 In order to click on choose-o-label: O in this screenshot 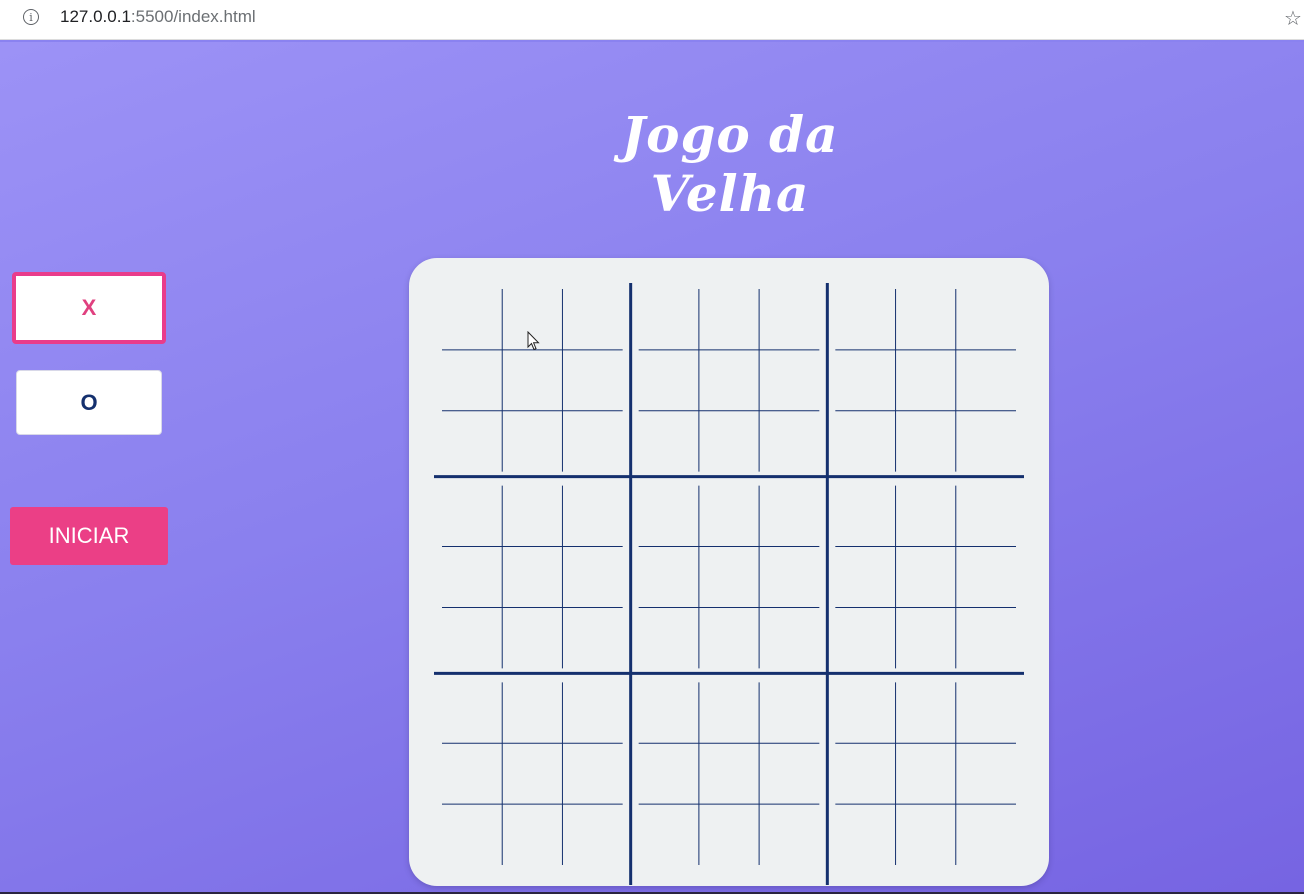, I will do `click(89, 402)`.